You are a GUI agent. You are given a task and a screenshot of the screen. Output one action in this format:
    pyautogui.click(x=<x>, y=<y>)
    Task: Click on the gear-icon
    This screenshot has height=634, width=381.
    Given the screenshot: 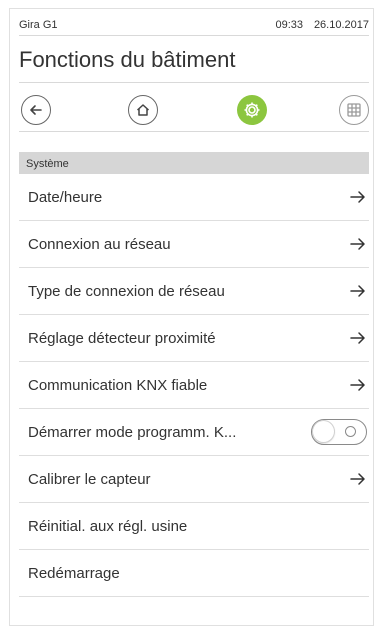 What is the action you would take?
    pyautogui.click(x=252, y=110)
    